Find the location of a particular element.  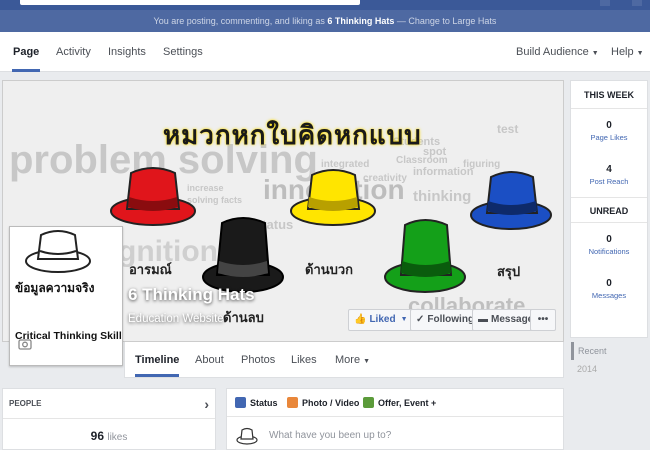

page-name: 6 Thinking Hats is located at coordinates (191, 295).